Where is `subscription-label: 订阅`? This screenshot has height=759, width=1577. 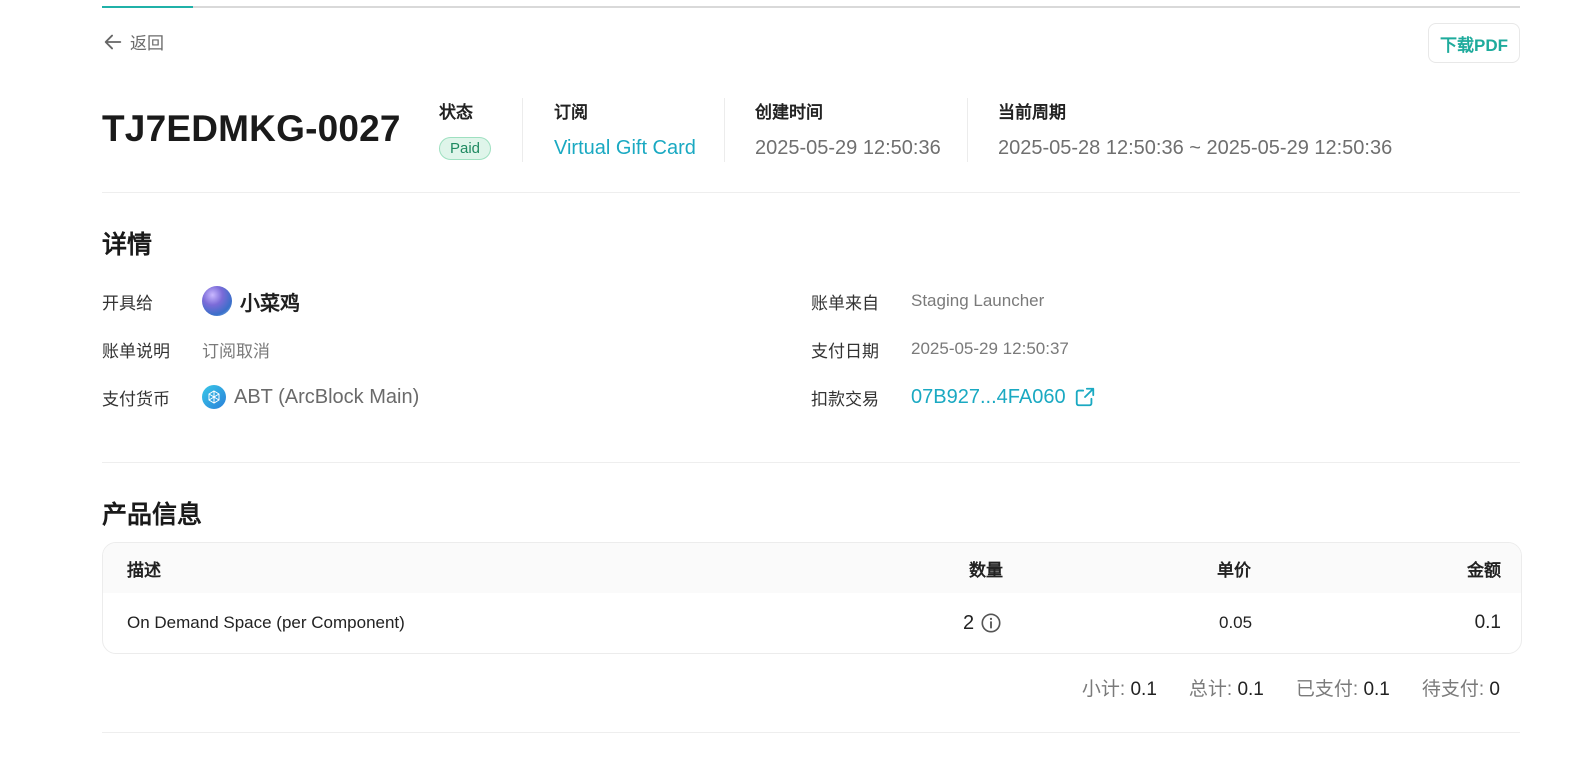 subscription-label: 订阅 is located at coordinates (571, 112).